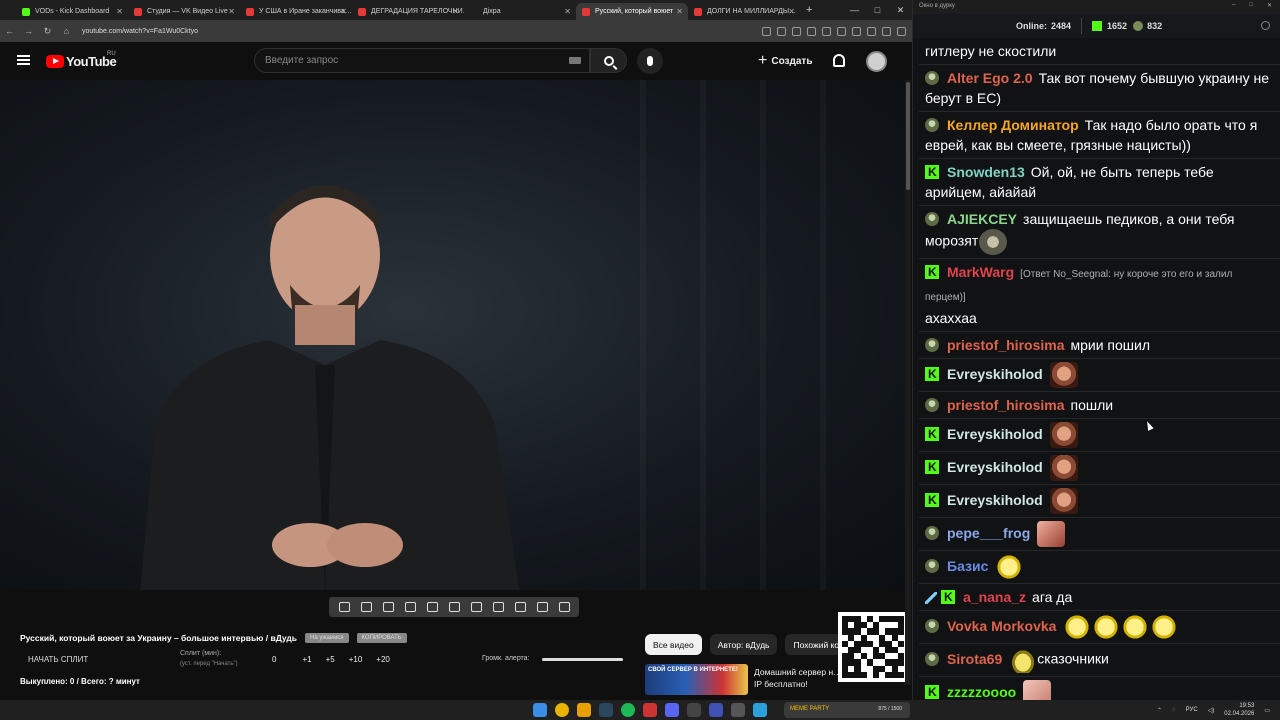 The width and height of the screenshot is (1280, 720). I want to click on chat-nickname: Vovka Morkovka, so click(1001, 626).